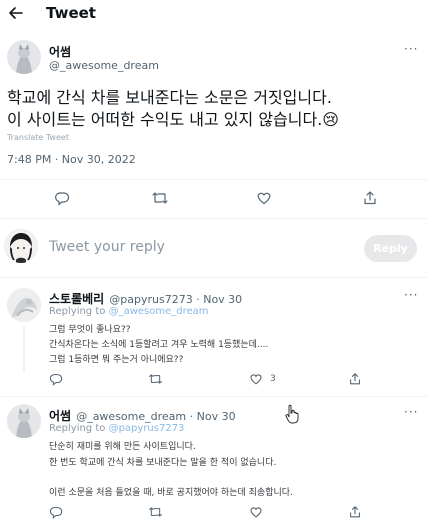 The image size is (427, 522). I want to click on reply-input: Tweet your reply, so click(107, 247).